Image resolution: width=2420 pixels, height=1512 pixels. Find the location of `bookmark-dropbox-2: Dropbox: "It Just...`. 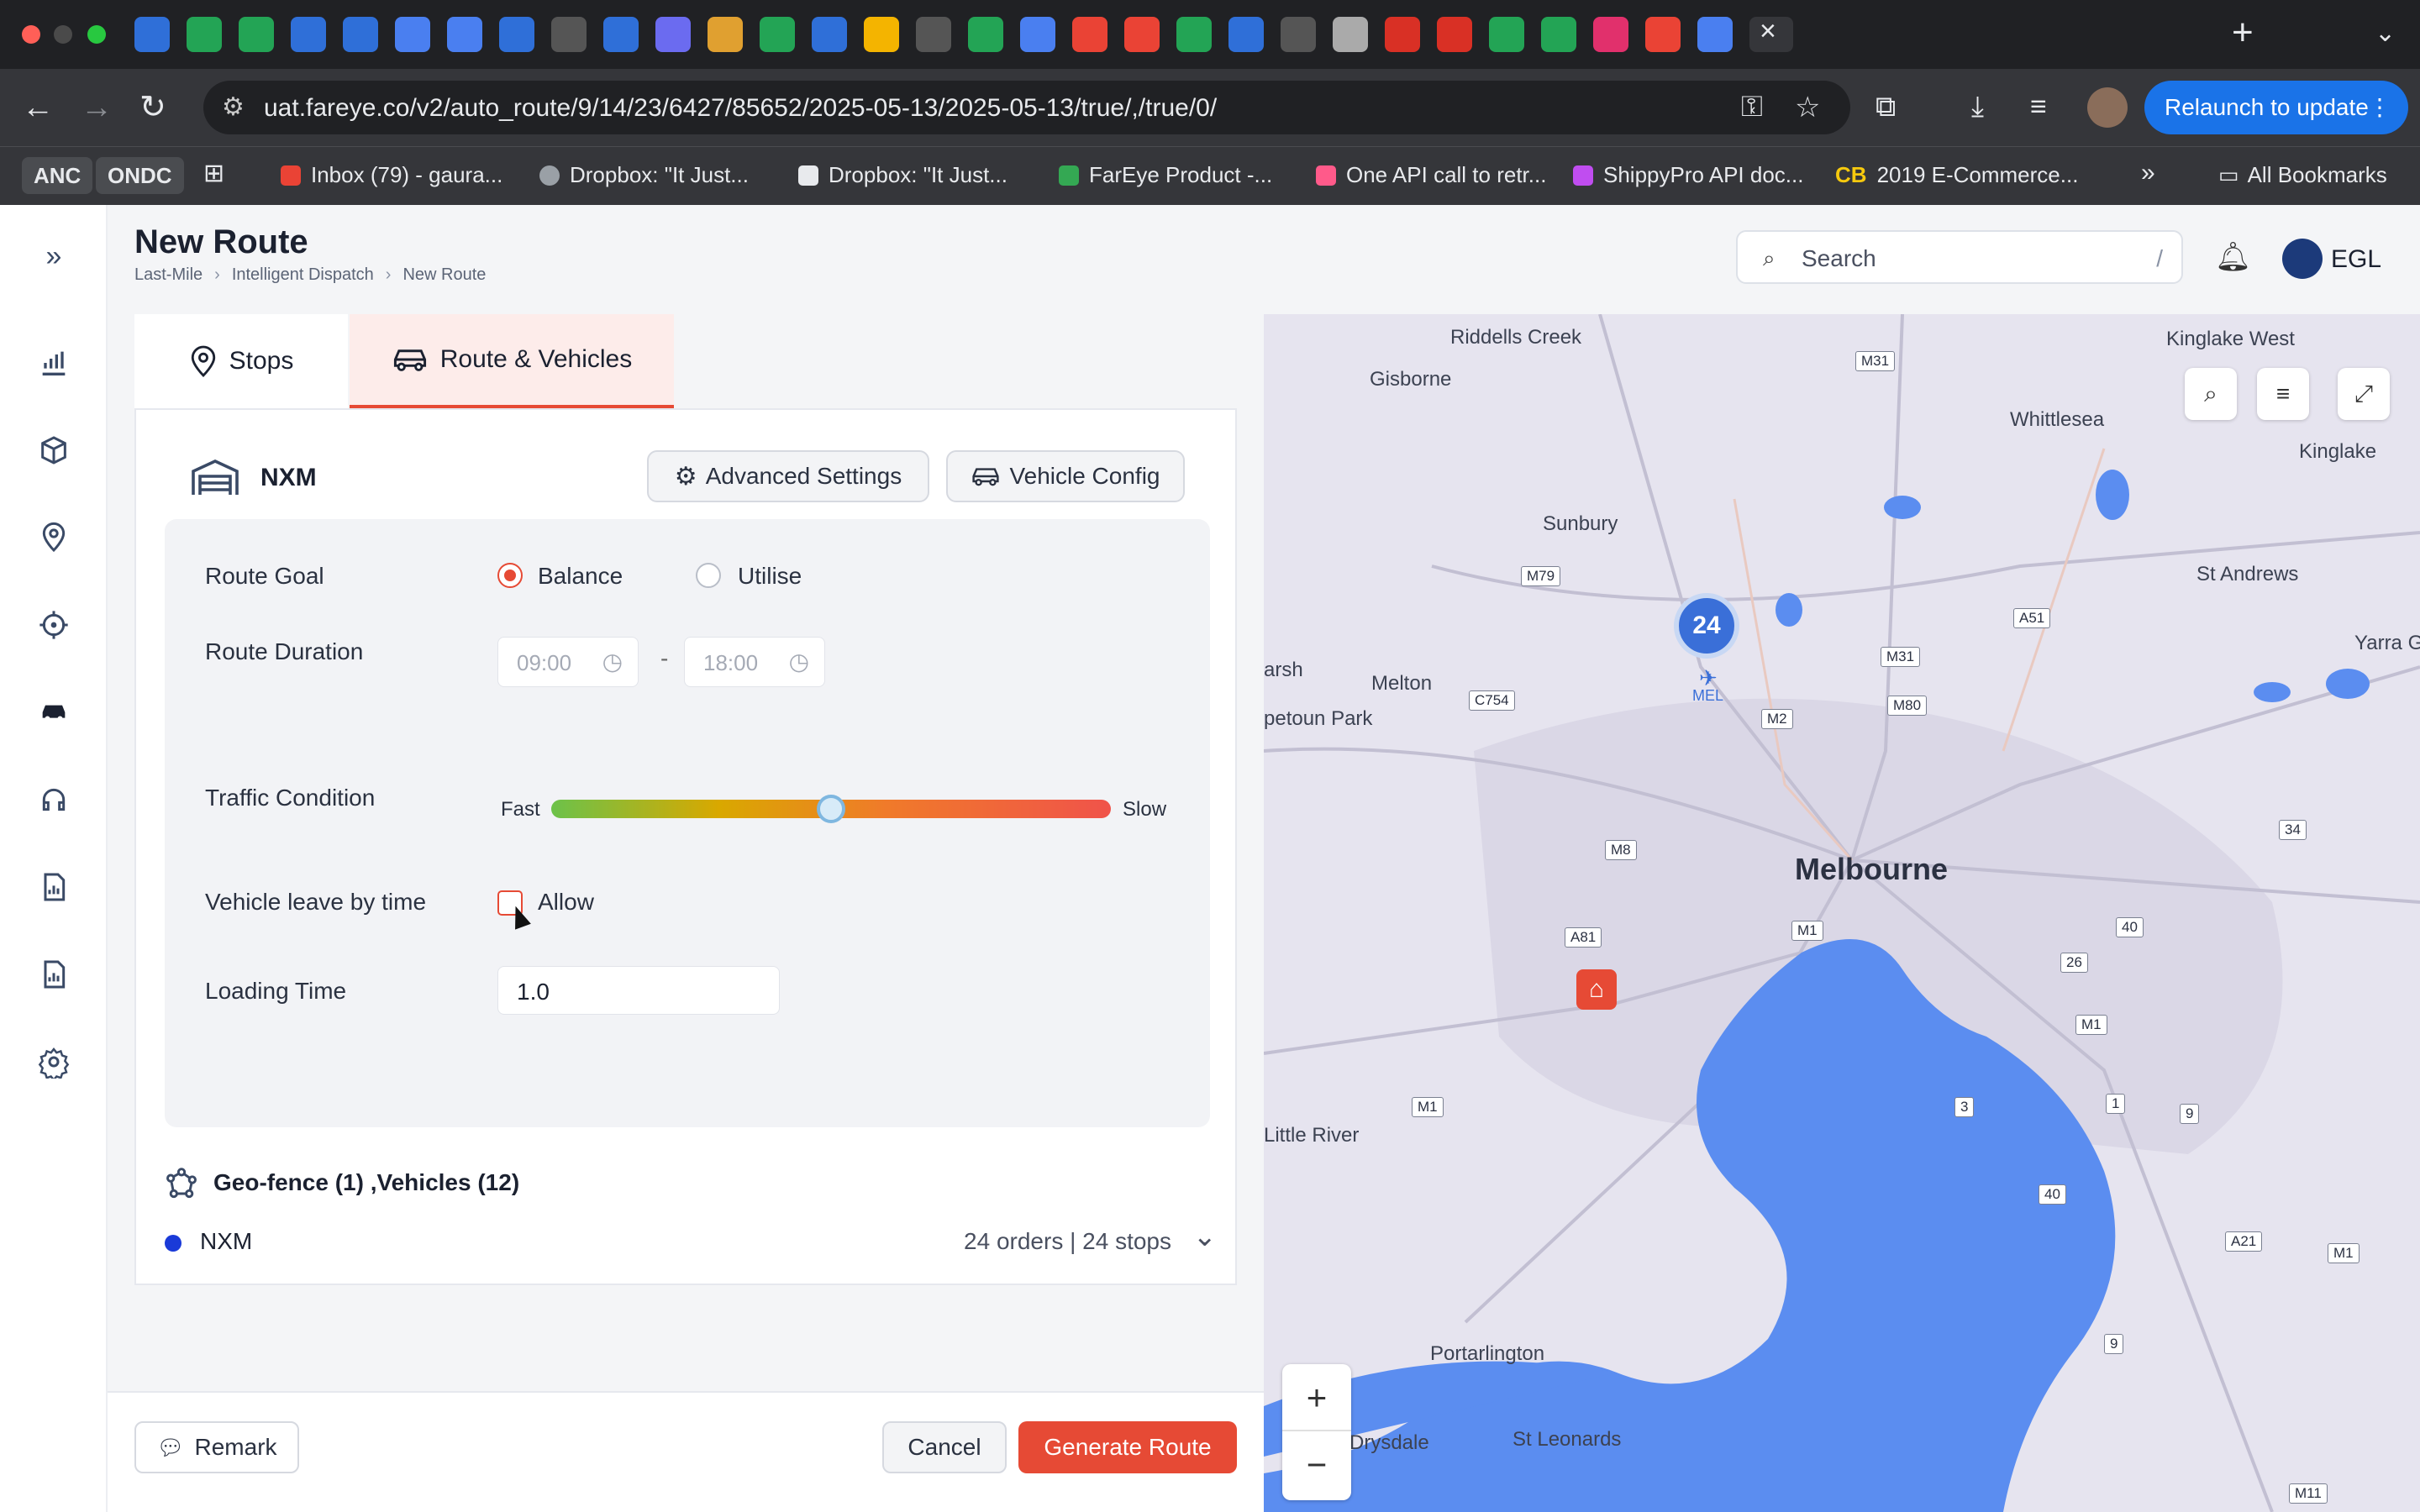

bookmark-dropbox-2: Dropbox: "It Just... is located at coordinates (902, 175).